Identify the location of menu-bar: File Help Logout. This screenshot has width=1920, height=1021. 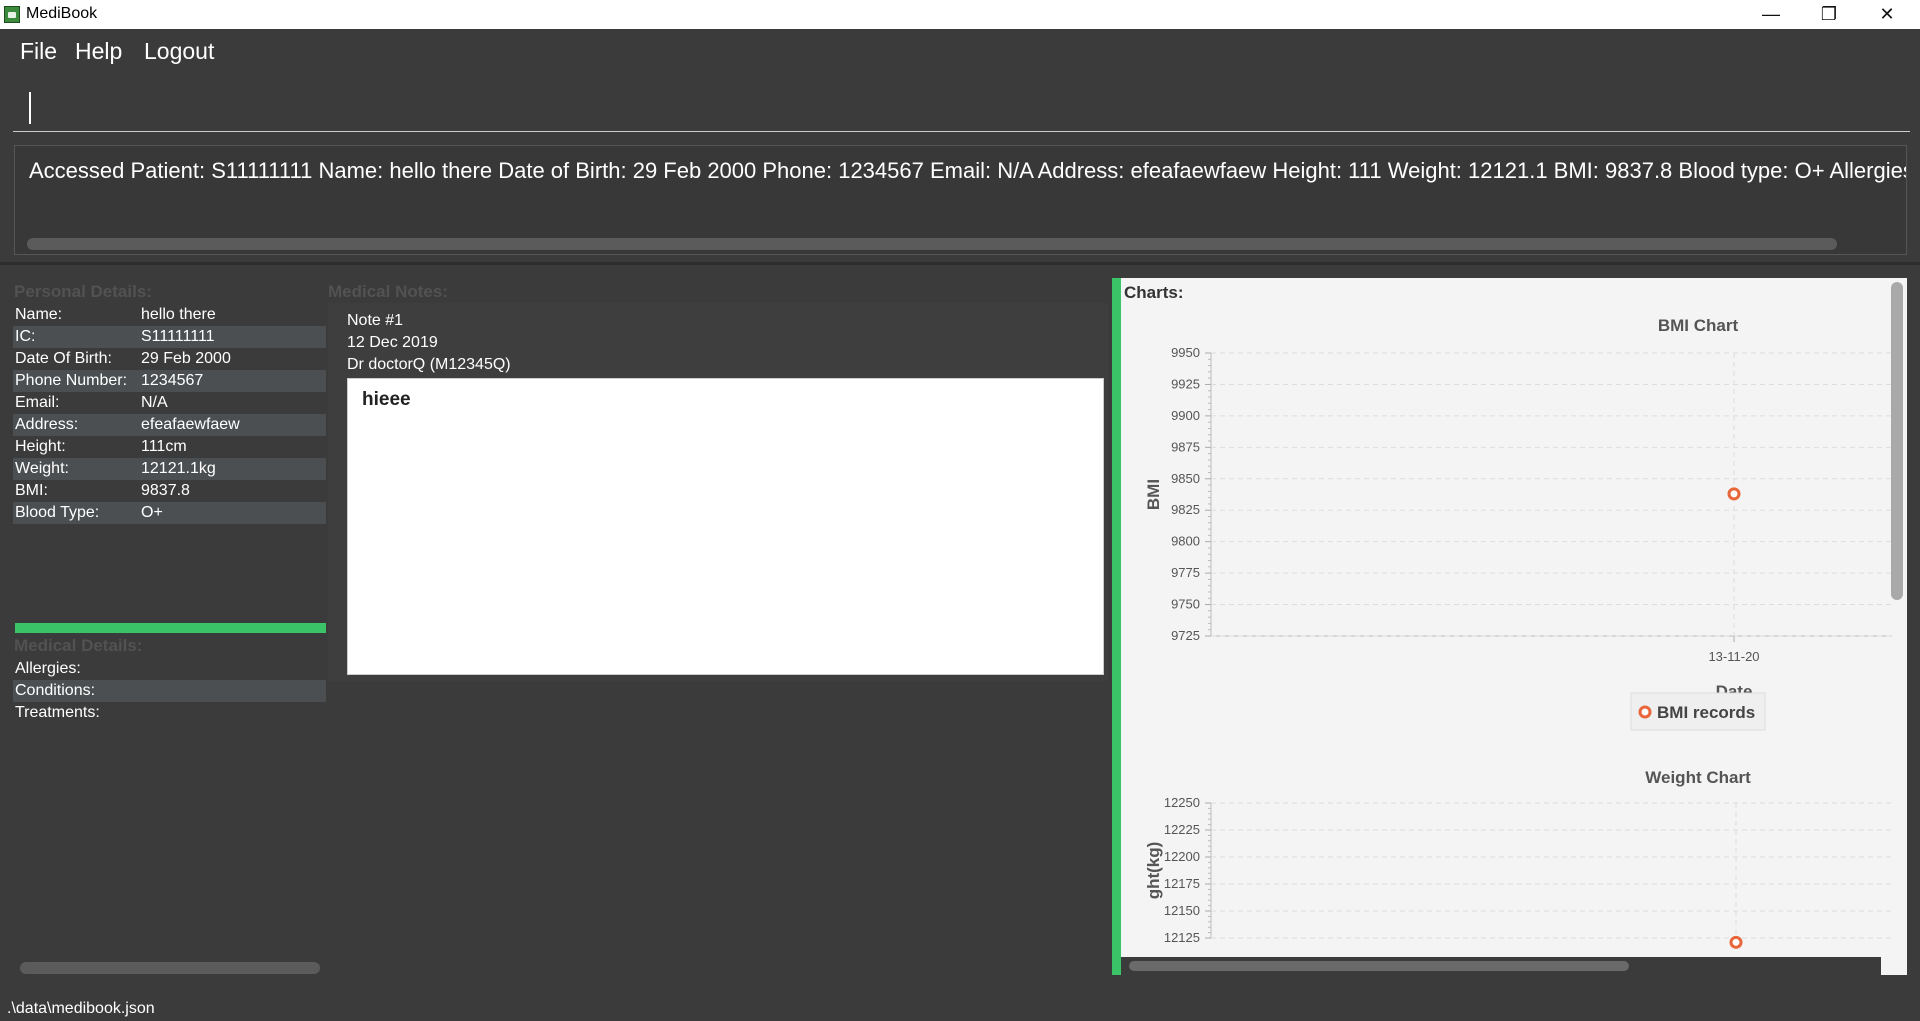
(960, 51).